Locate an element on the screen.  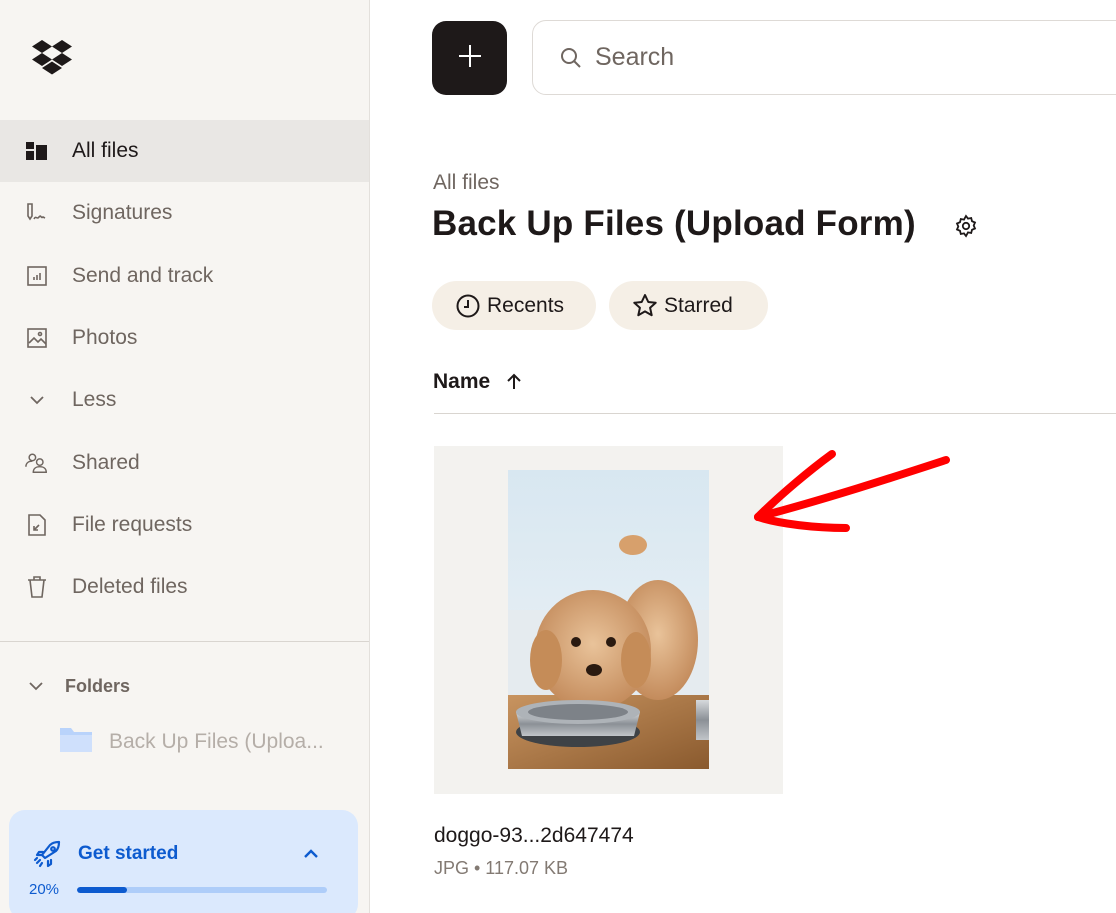
recents-chip: Recents is located at coordinates (514, 305).